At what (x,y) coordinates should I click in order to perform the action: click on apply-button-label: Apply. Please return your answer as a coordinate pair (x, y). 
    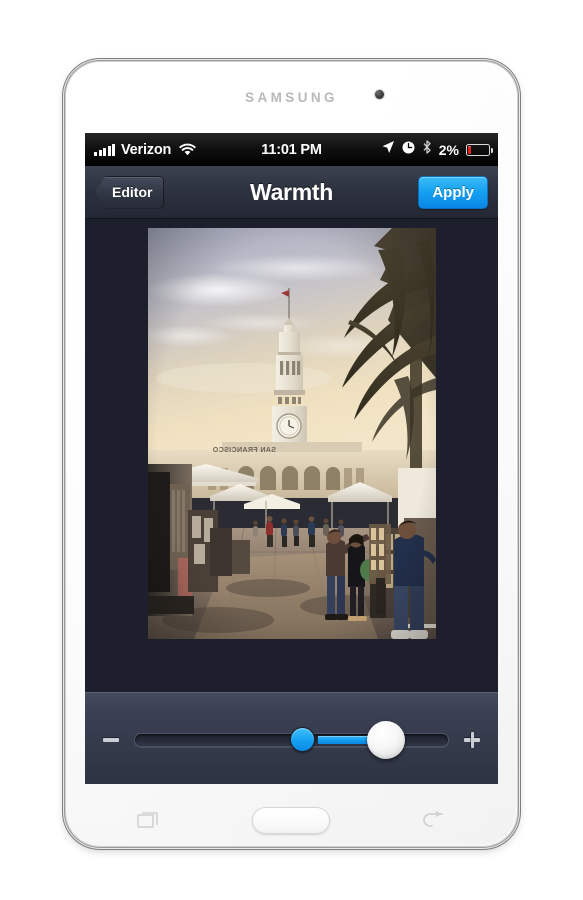
    Looking at the image, I should click on (453, 192).